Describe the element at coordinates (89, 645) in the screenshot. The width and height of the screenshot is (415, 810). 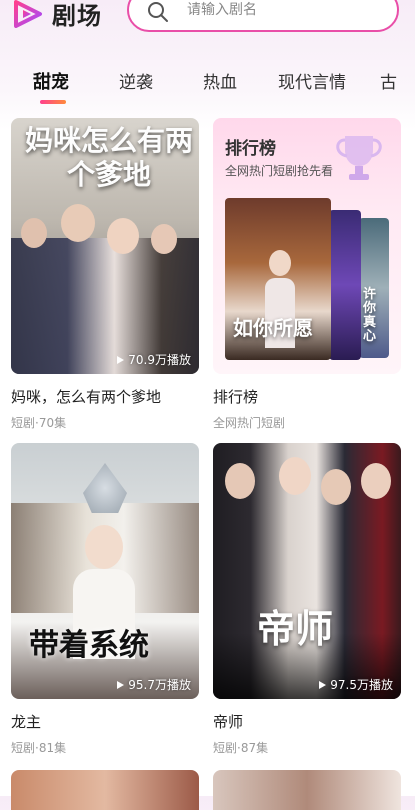
I see `poster-title: 带着系统` at that location.